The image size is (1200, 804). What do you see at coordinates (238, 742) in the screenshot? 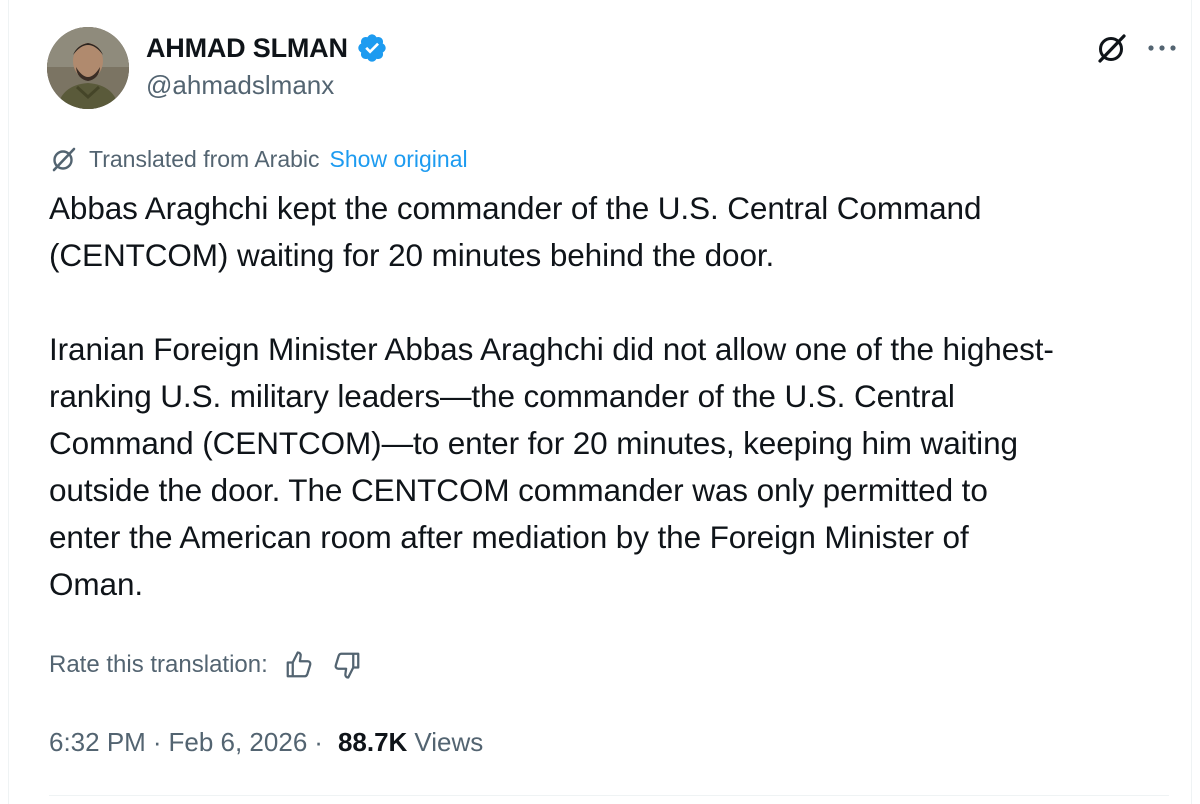
I see `tweet-date: Feb 6, 2026` at bounding box center [238, 742].